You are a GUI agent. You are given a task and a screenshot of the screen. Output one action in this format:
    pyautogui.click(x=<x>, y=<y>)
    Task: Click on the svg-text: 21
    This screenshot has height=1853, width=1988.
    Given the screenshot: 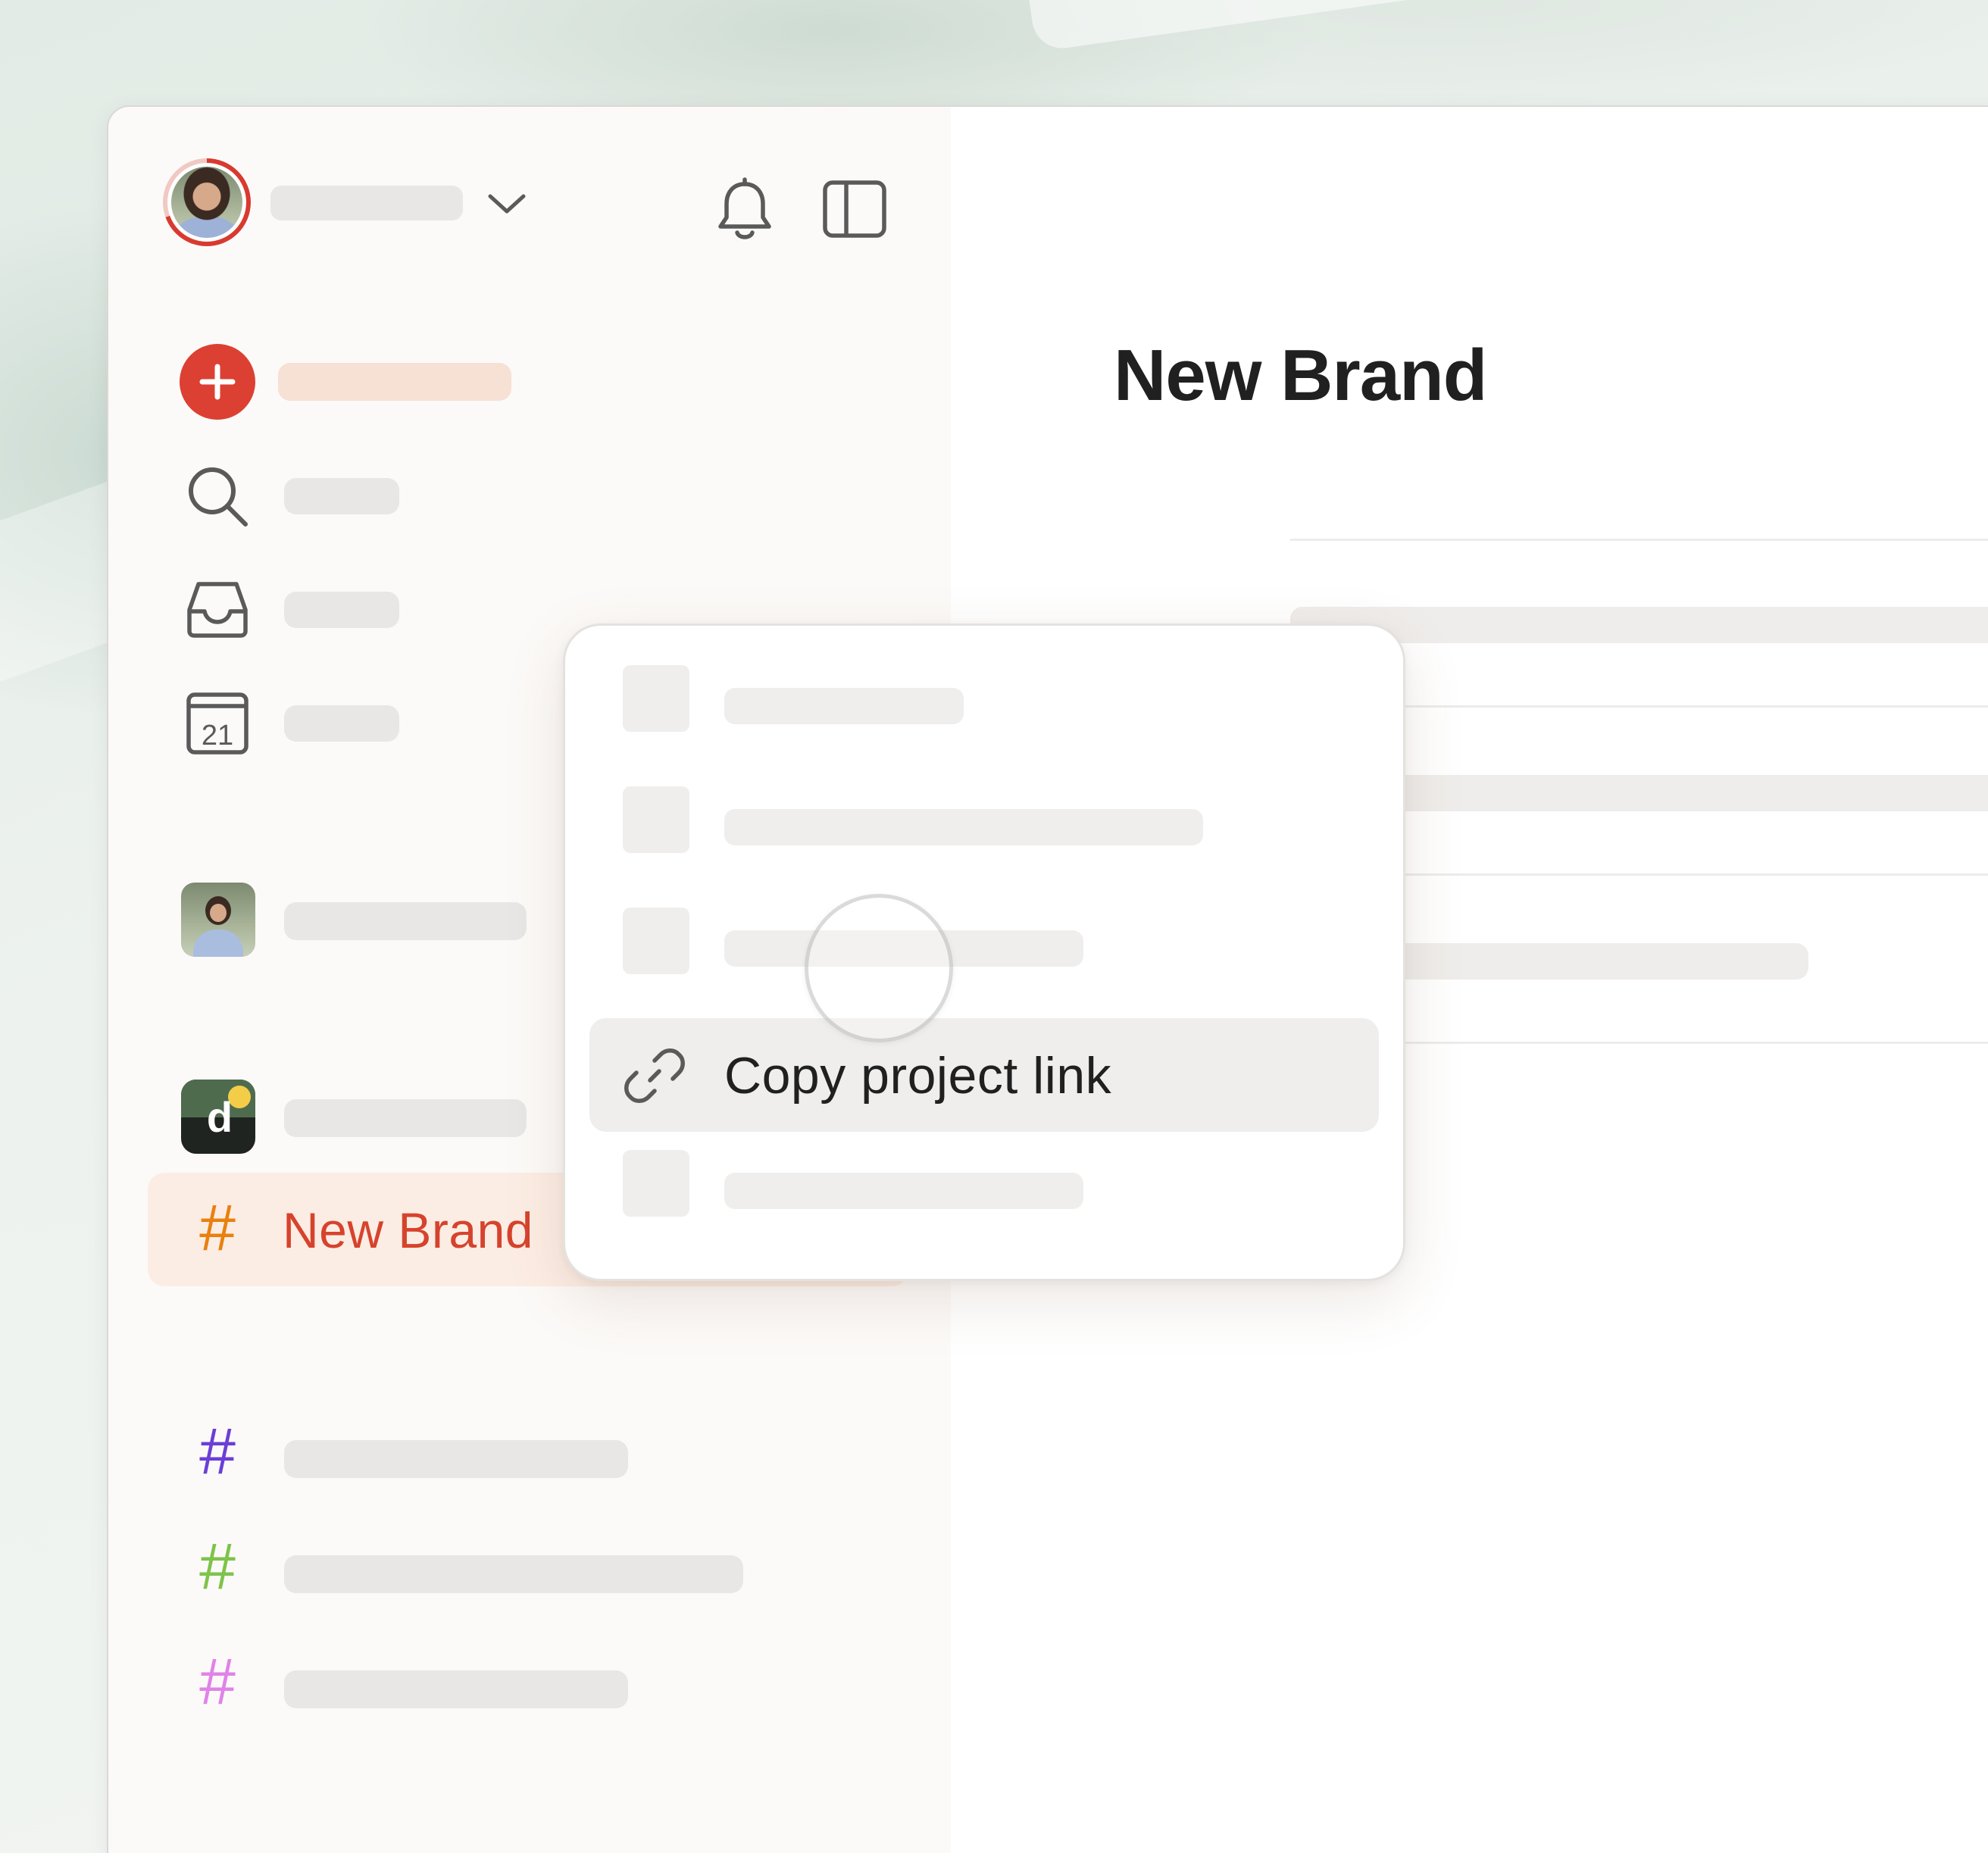 What is the action you would take?
    pyautogui.click(x=217, y=736)
    